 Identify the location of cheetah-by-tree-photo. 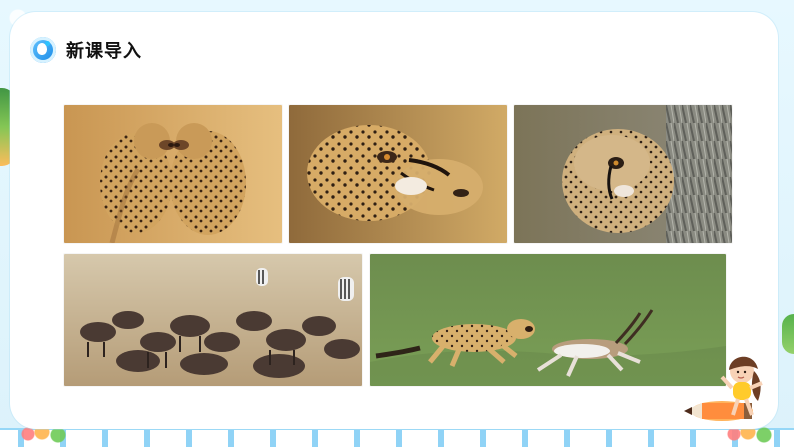
(623, 174).